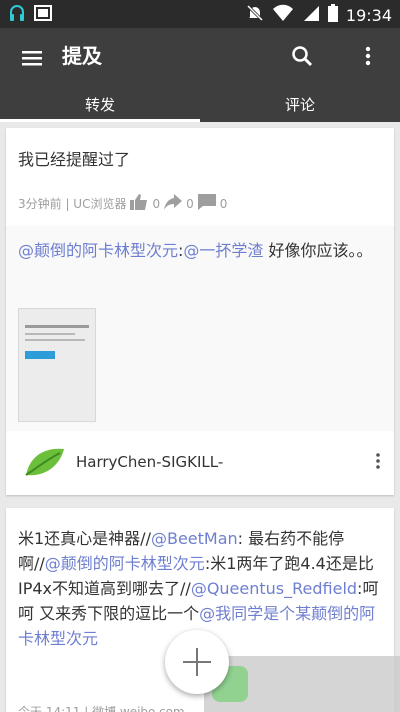  I want to click on wifi-icon, so click(283, 15).